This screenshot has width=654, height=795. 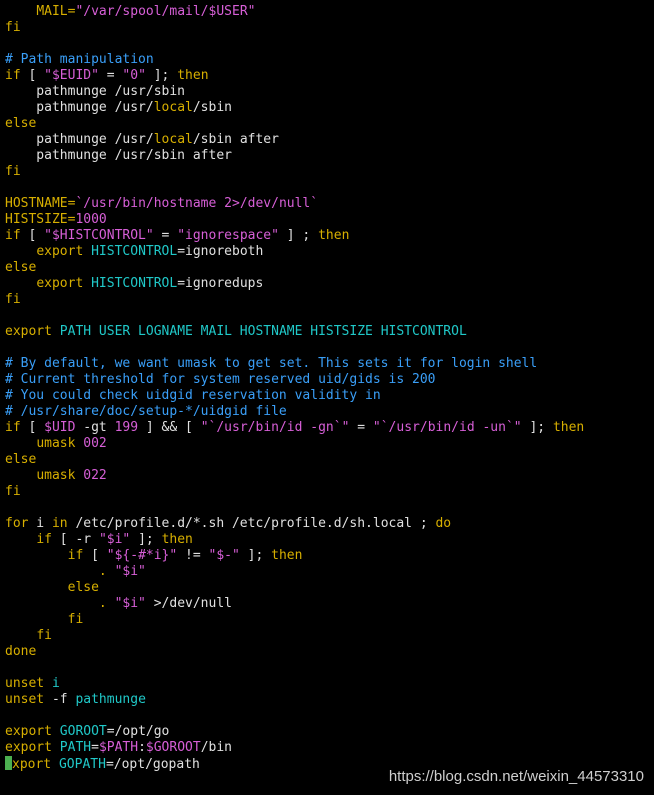 What do you see at coordinates (516, 776) in the screenshot?
I see `watermark-text: https://blog.csdn.net/weixin_44573310` at bounding box center [516, 776].